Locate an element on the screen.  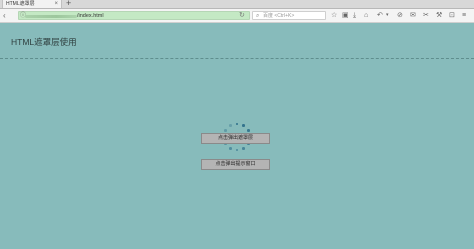
search-icon: ⌕ is located at coordinates (258, 16).